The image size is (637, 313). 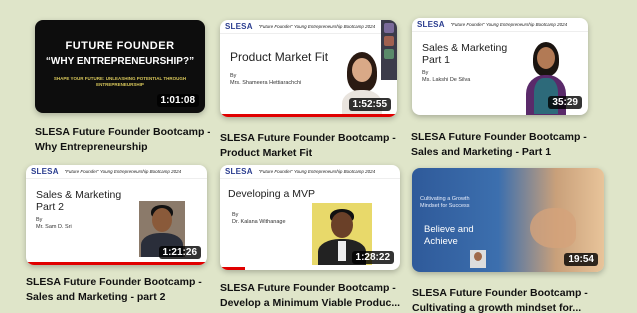 What do you see at coordinates (553, 228) in the screenshot?
I see `hand-image` at bounding box center [553, 228].